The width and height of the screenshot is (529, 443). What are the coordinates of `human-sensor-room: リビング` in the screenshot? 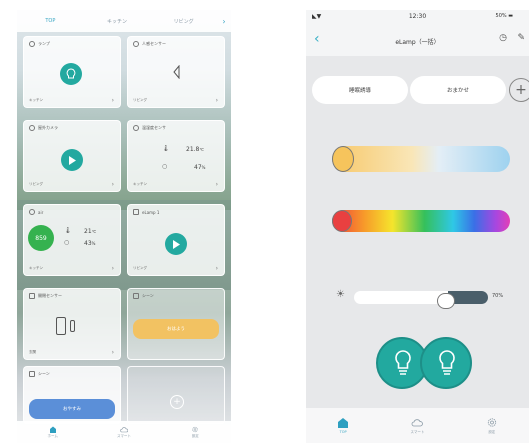 It's located at (140, 100).